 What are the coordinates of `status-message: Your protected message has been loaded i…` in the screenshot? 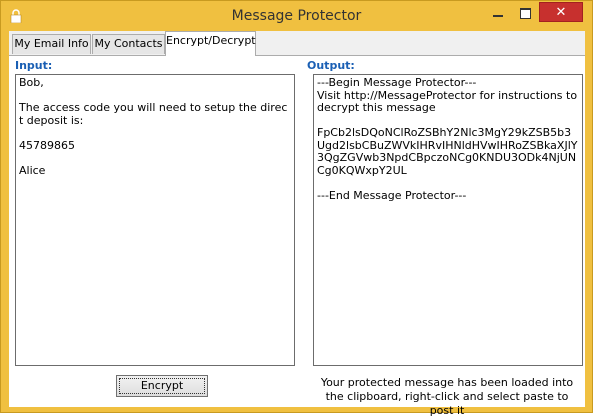 It's located at (447, 396).